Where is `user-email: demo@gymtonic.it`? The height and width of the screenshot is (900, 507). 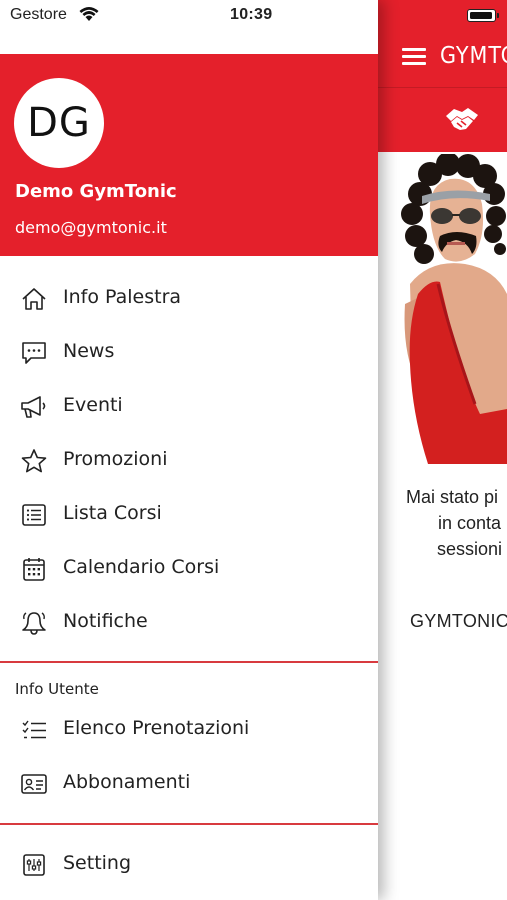 user-email: demo@gymtonic.it is located at coordinates (91, 227).